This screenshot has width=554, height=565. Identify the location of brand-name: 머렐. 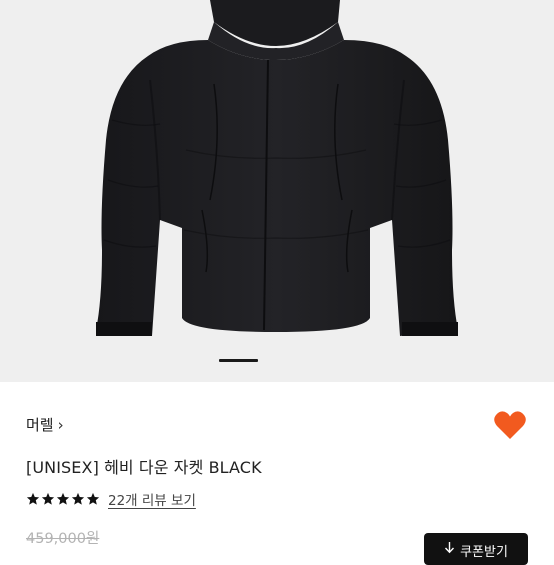
(40, 425).